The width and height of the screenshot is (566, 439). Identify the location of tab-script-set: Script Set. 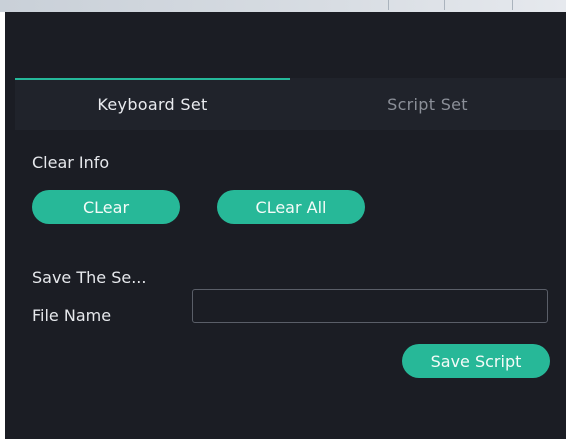
(427, 104).